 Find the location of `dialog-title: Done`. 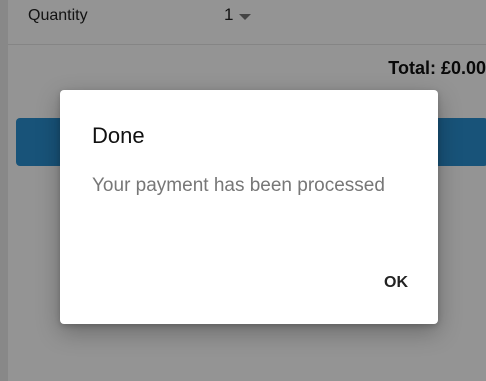

dialog-title: Done is located at coordinates (118, 135).